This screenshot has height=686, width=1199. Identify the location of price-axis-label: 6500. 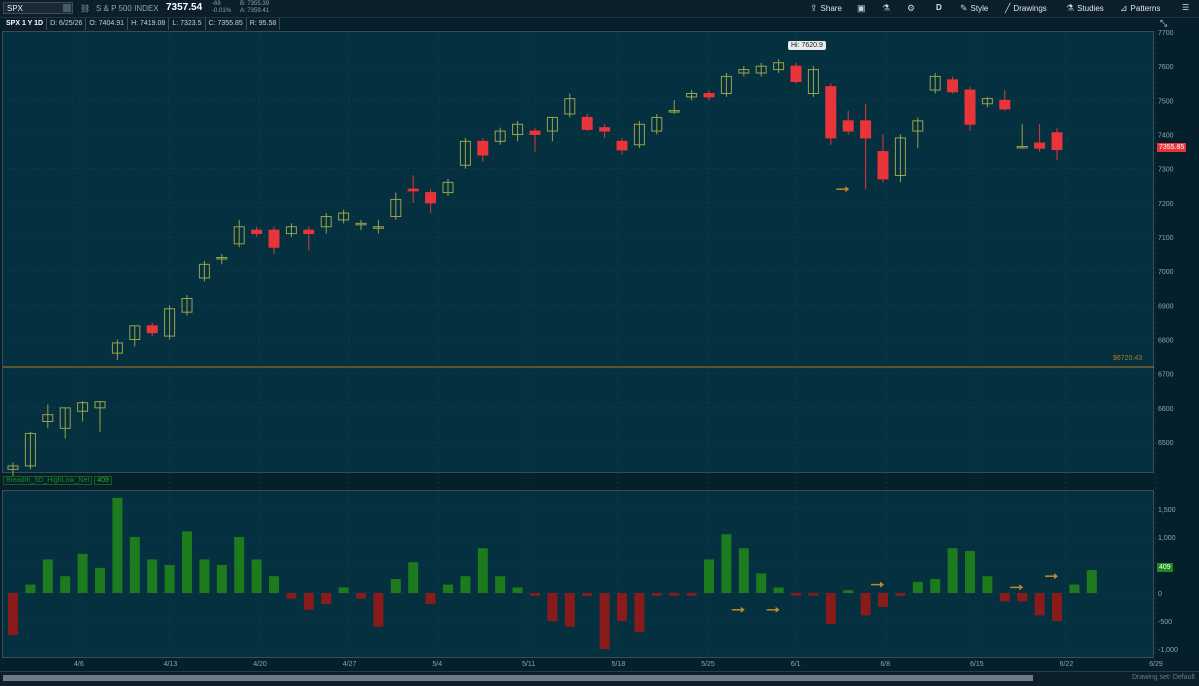
(1166, 443).